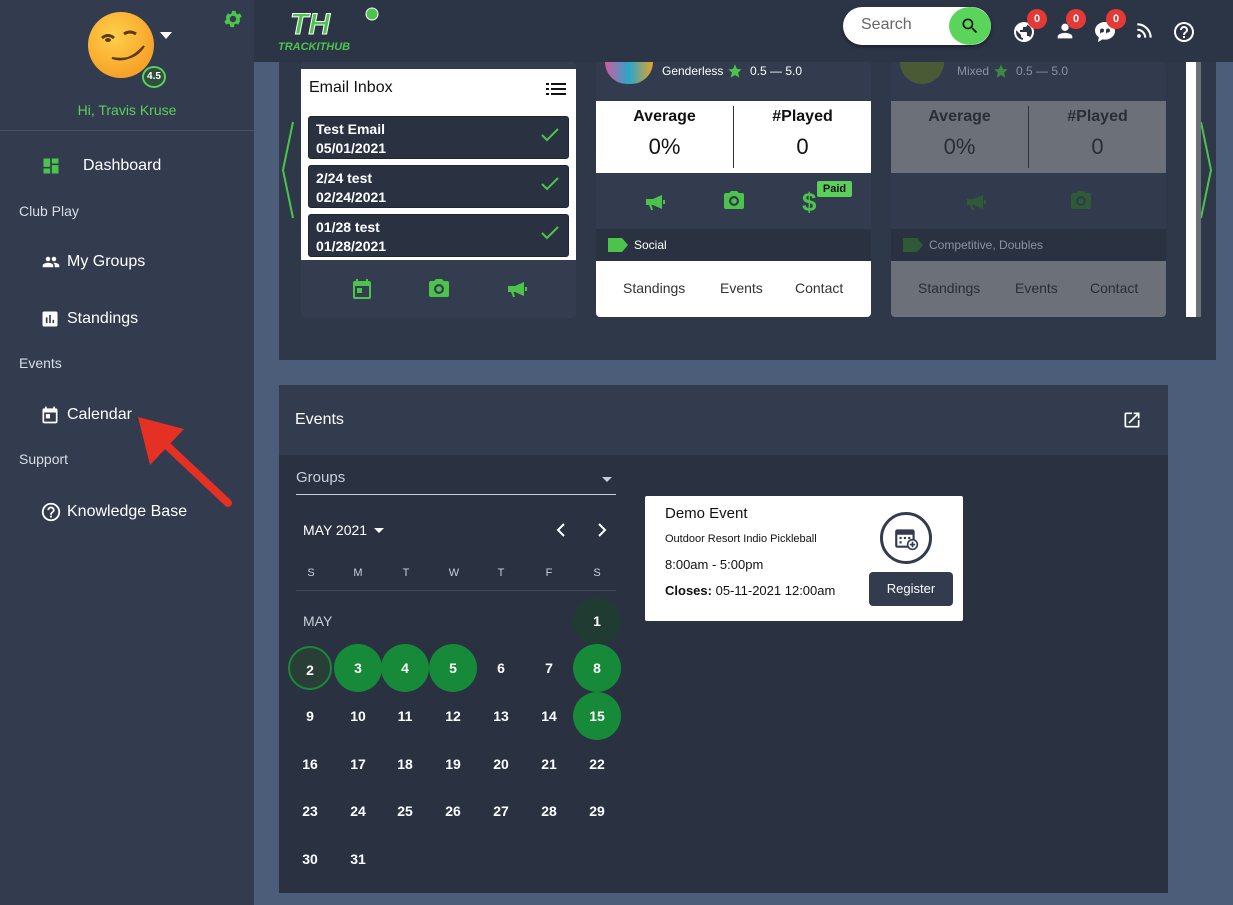 The image size is (1233, 905). I want to click on calendar-day: 19, so click(453, 764).